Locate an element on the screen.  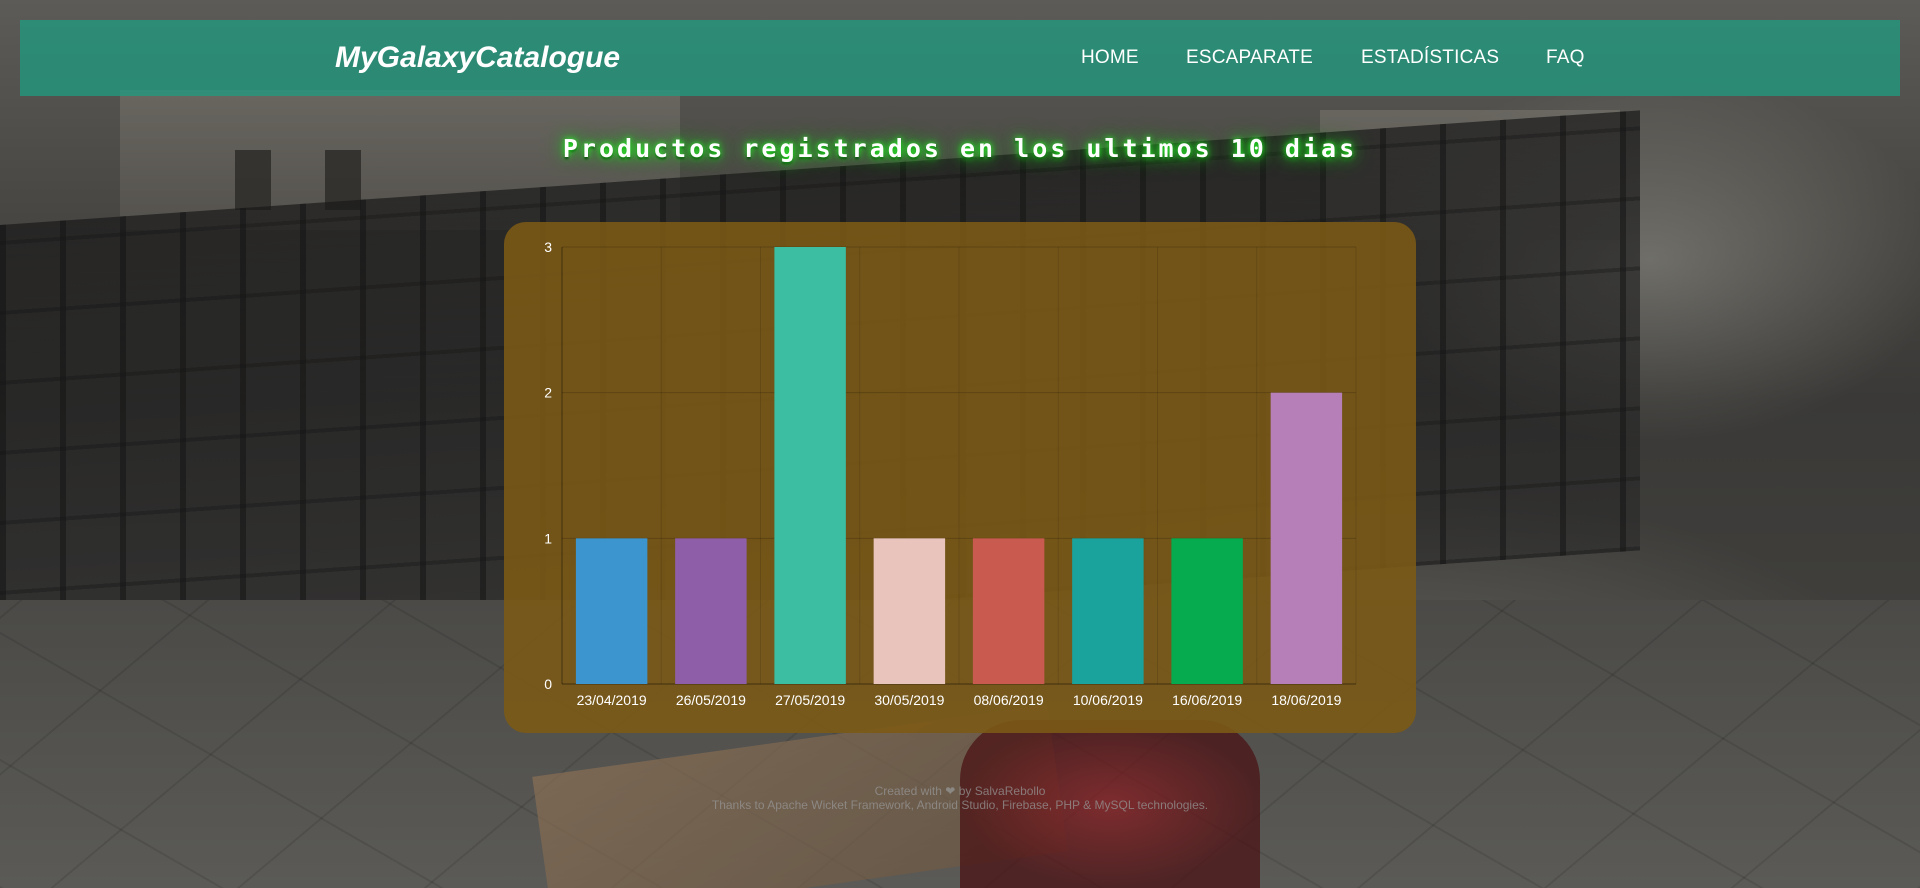
nav-link-faq: FAQ is located at coordinates (1565, 58).